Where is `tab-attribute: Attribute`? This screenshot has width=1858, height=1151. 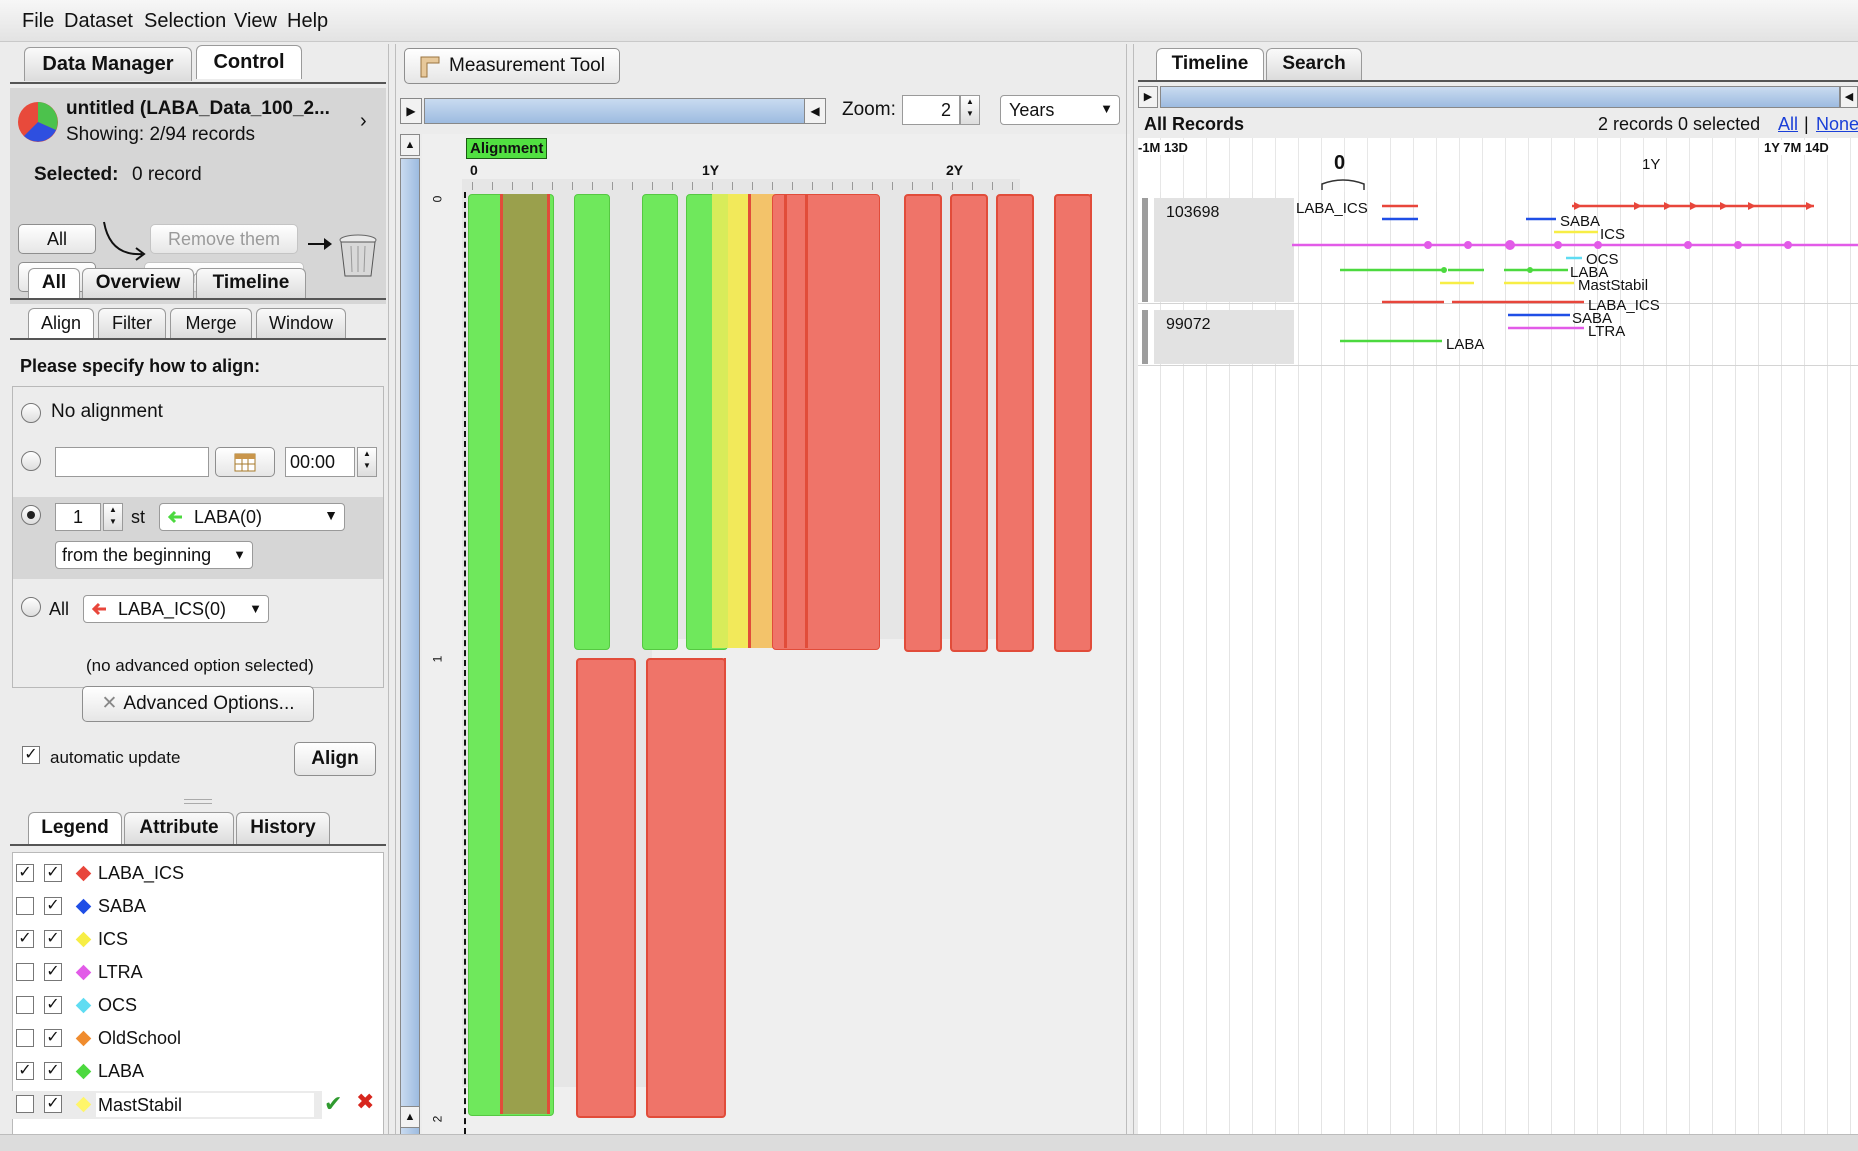 tab-attribute: Attribute is located at coordinates (179, 828).